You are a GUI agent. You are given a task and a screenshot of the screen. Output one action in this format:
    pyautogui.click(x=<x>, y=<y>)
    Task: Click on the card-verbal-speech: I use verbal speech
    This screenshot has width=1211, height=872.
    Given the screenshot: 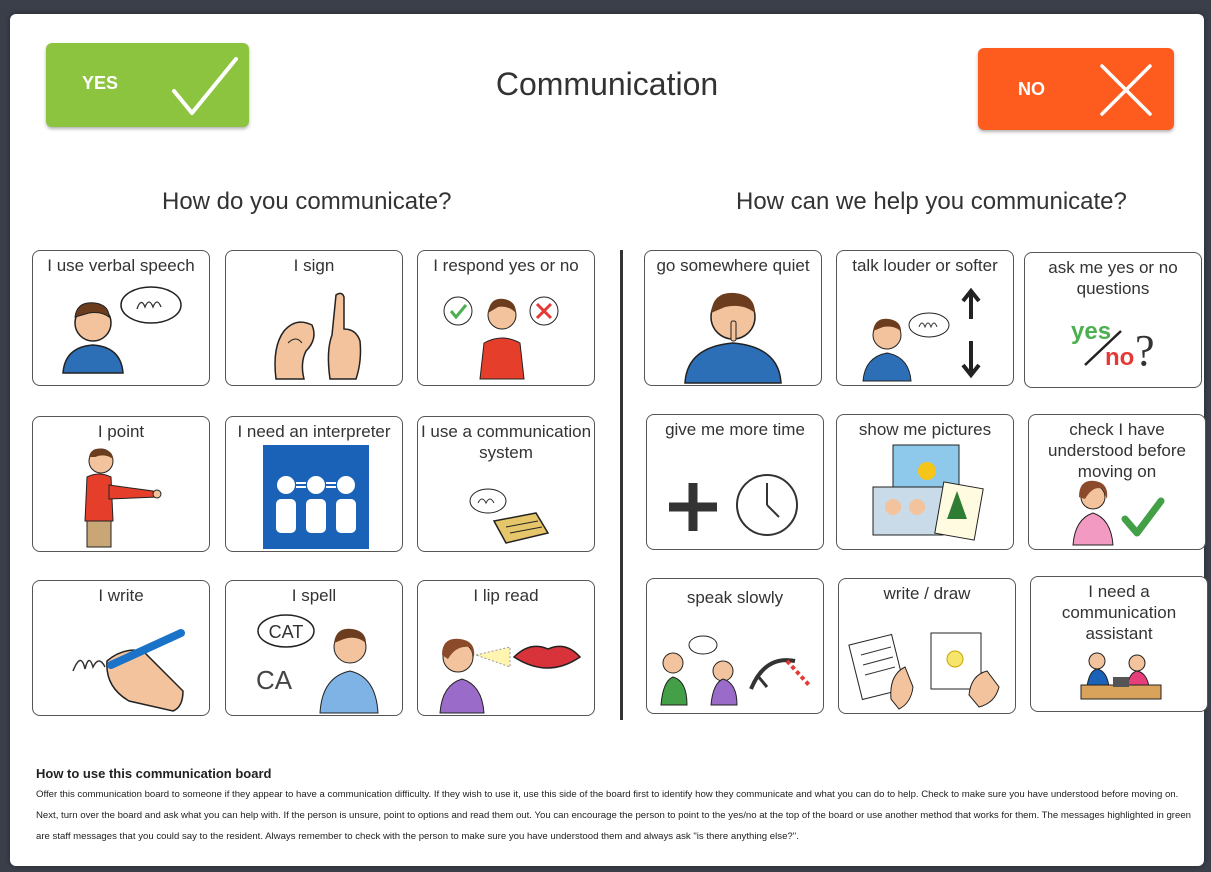 What is the action you would take?
    pyautogui.click(x=121, y=318)
    